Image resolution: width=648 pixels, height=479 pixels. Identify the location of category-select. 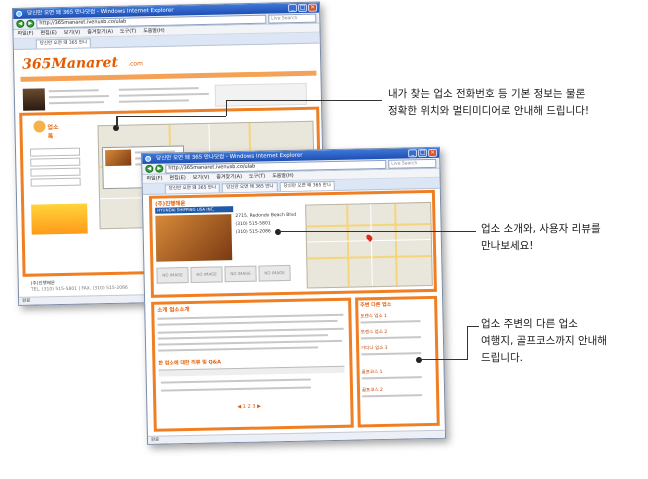
(55, 152).